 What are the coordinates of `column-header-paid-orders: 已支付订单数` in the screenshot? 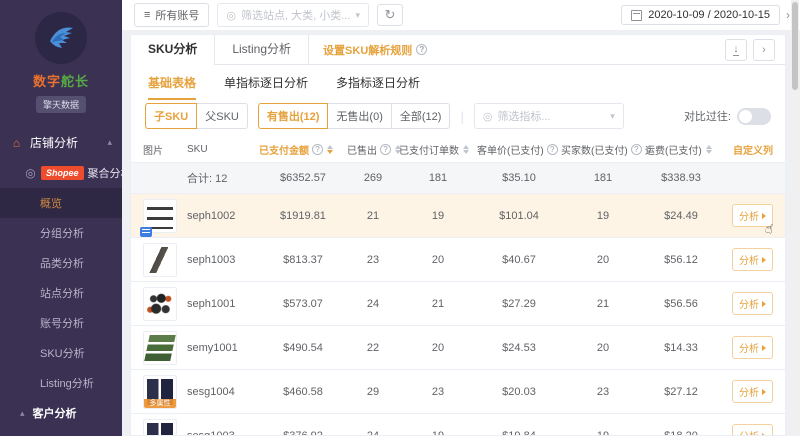 It's located at (438, 149).